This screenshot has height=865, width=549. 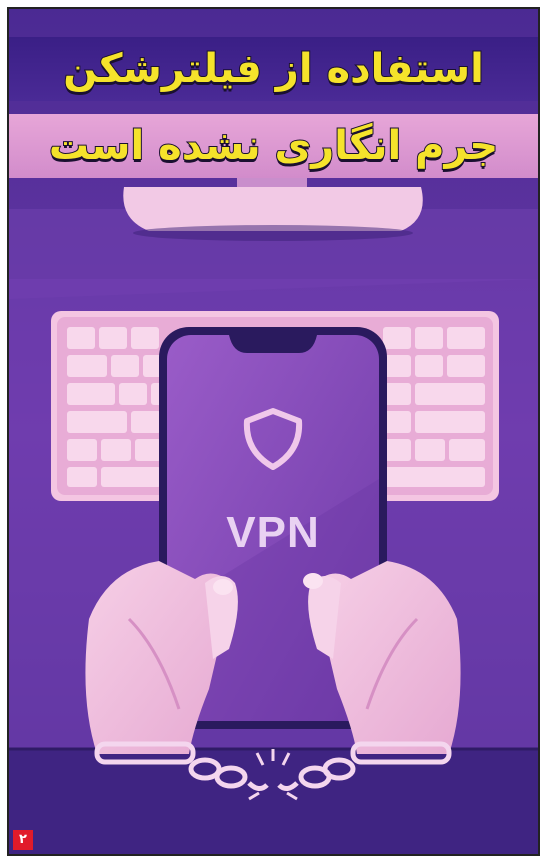 I want to click on page-number-badge: ۲, so click(x=23, y=840).